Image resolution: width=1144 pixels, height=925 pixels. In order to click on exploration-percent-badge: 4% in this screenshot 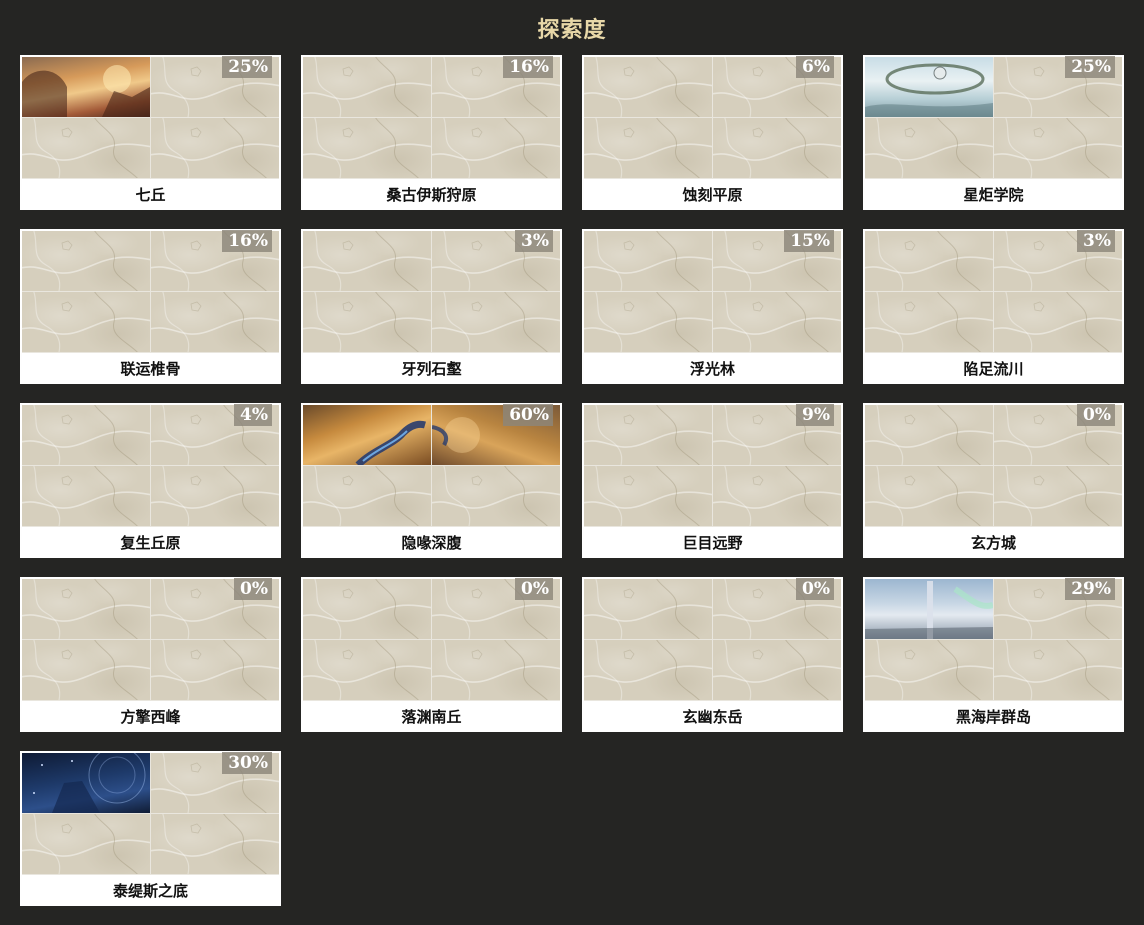, I will do `click(253, 415)`.